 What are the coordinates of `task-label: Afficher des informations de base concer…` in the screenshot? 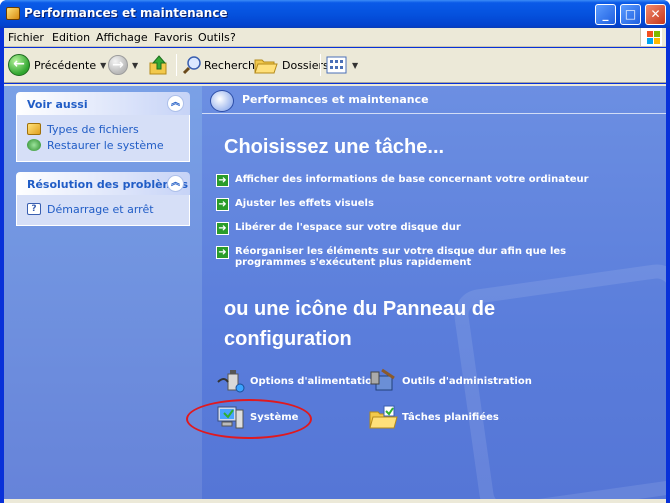 It's located at (412, 179).